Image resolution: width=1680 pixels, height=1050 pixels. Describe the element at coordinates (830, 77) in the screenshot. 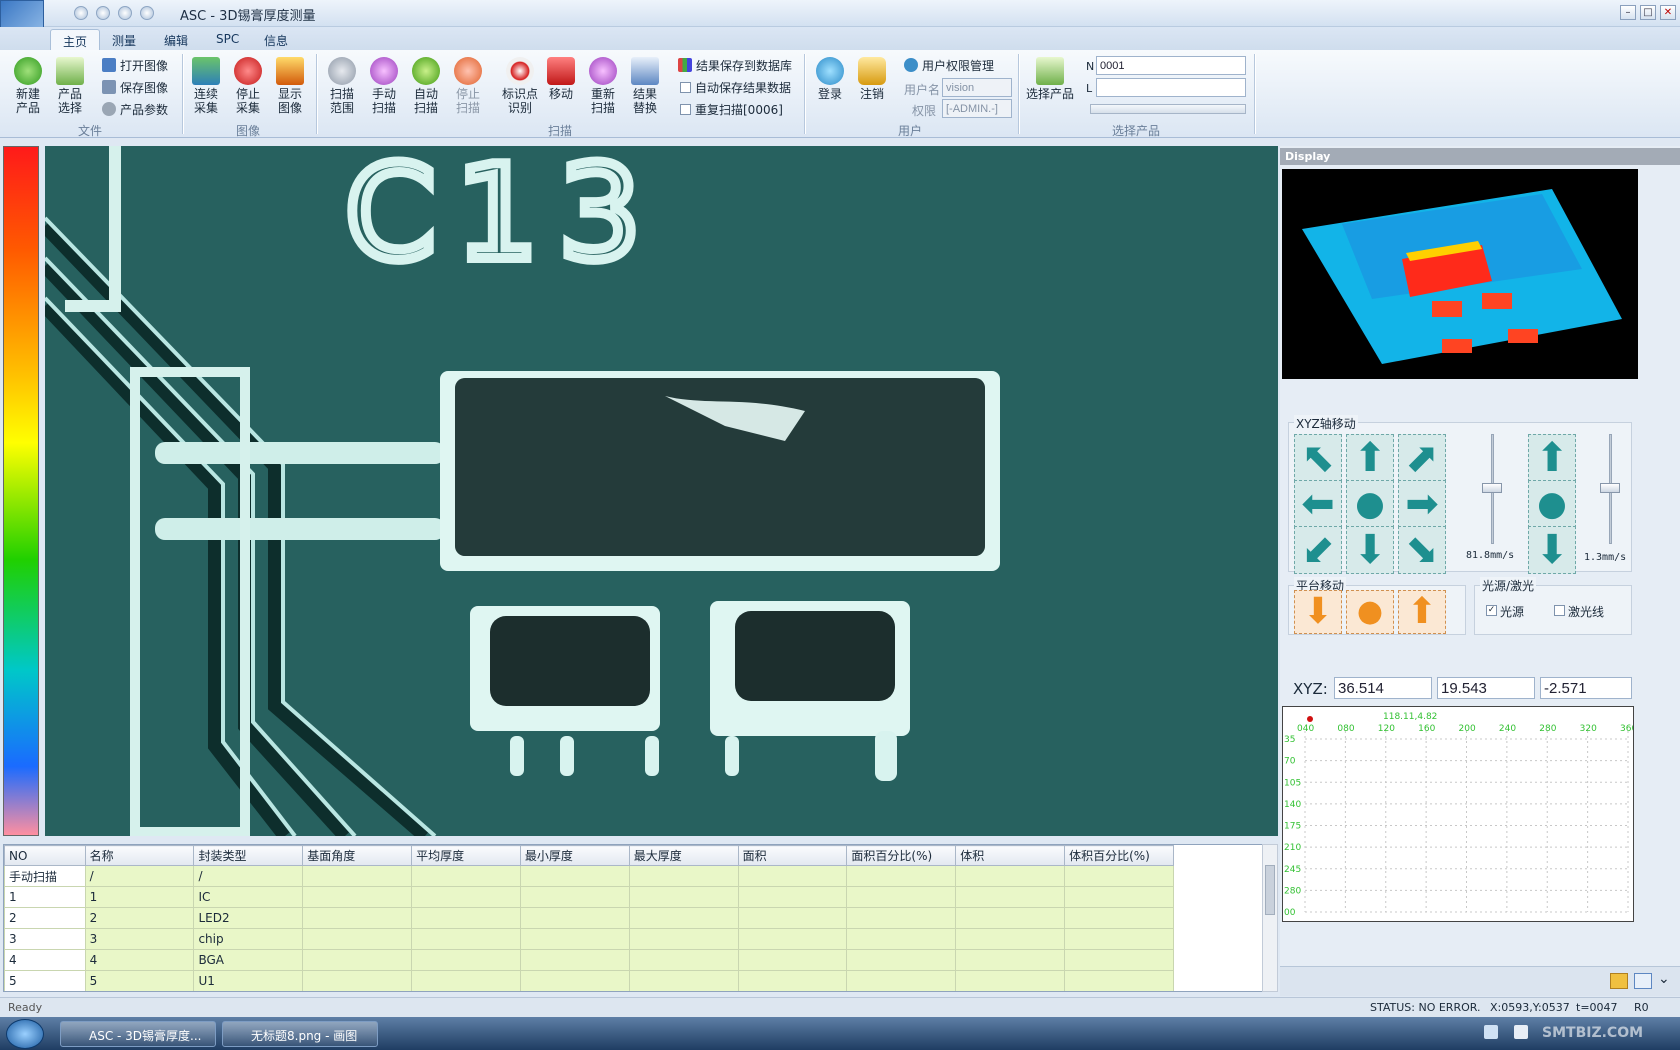

I see `login-button: 登录` at that location.